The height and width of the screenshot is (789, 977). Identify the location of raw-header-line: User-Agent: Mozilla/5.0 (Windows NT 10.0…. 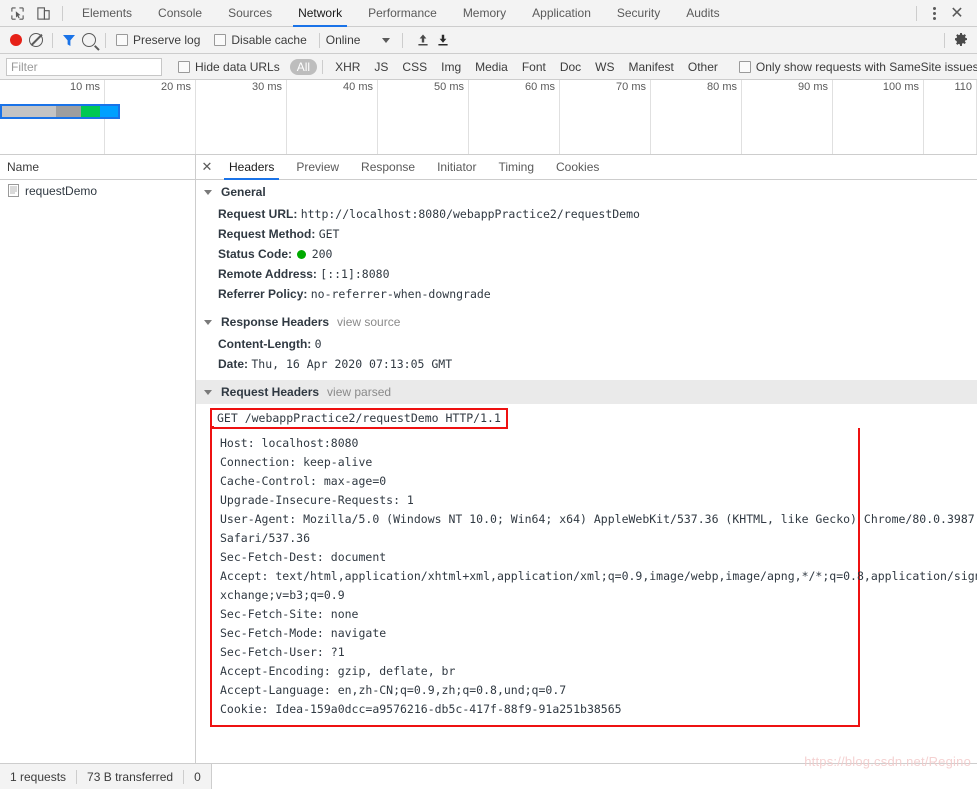
(598, 519).